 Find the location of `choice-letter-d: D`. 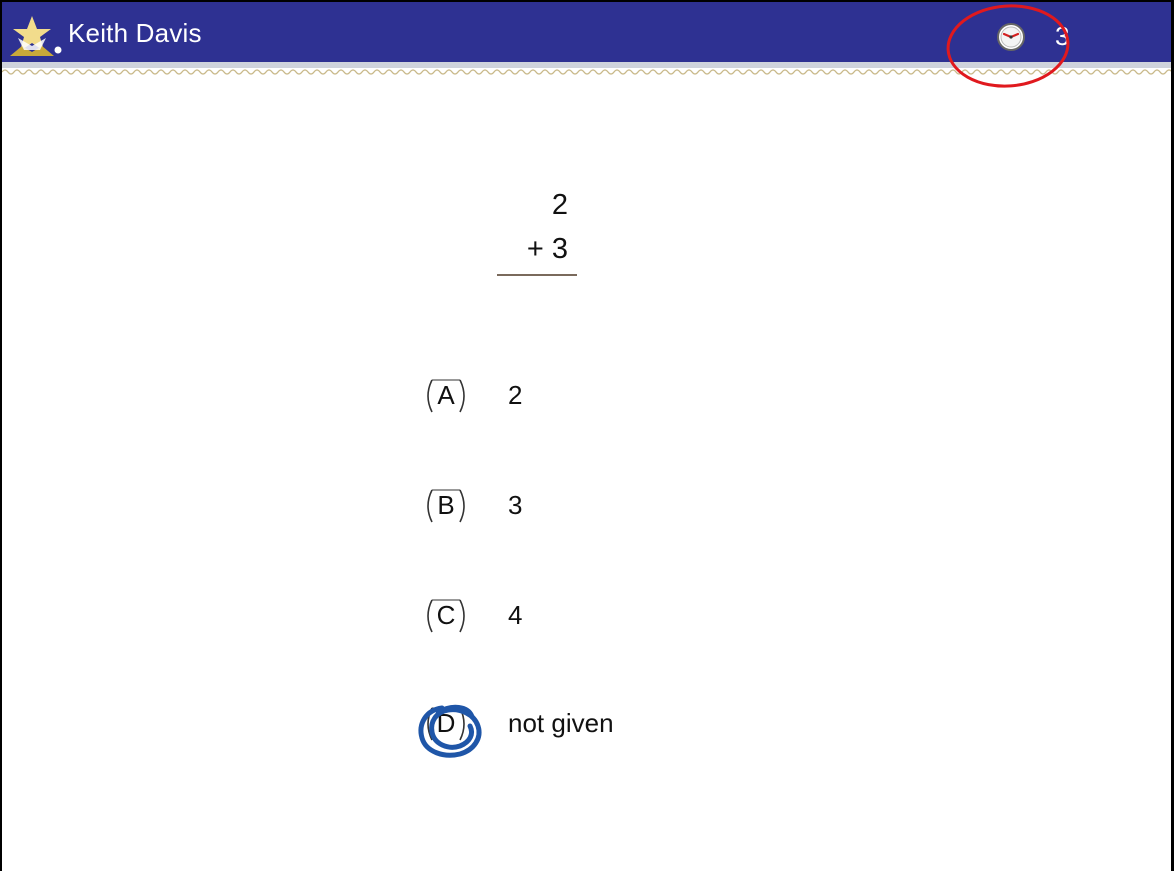

choice-letter-d: D is located at coordinates (446, 723).